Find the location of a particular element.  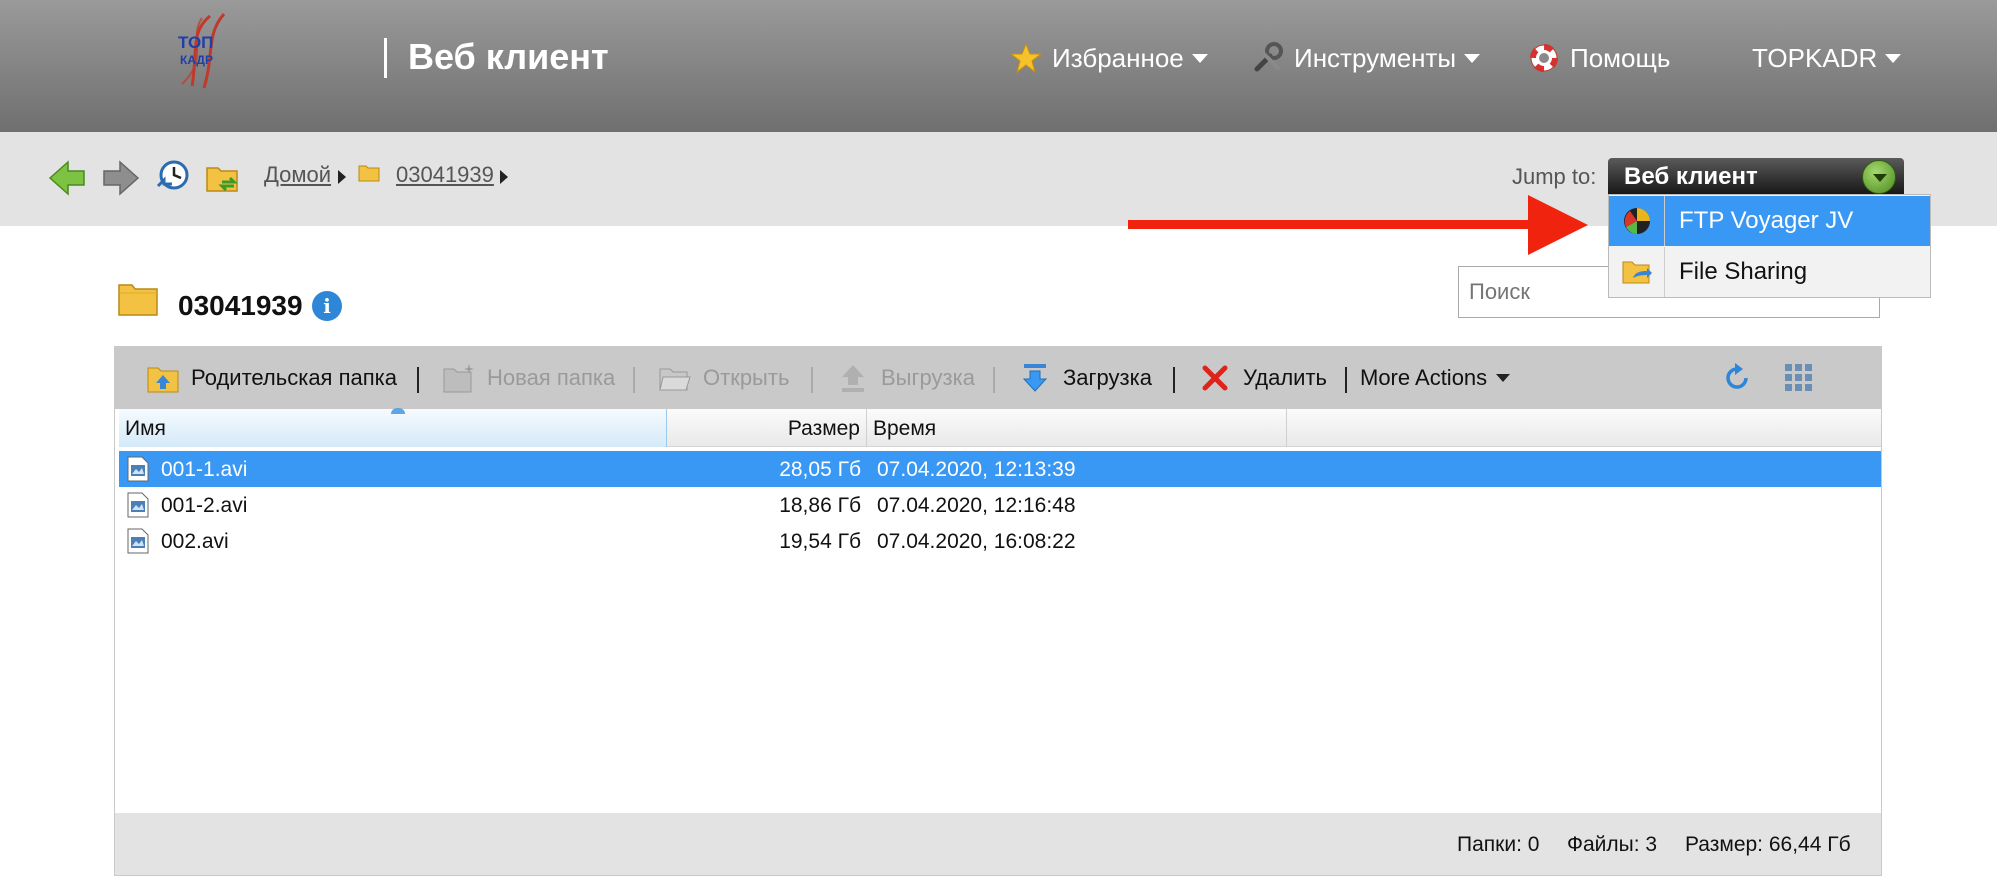

column-time: Время is located at coordinates (1077, 428).